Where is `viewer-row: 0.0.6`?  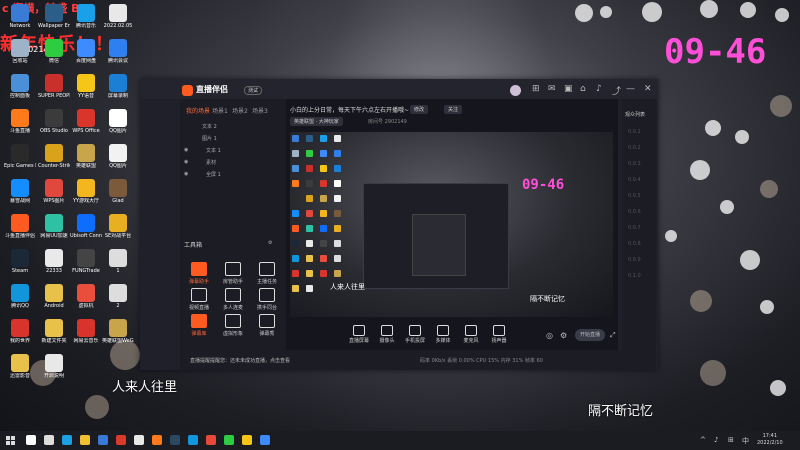
viewer-row: 0.0.6 is located at coordinates (634, 212).